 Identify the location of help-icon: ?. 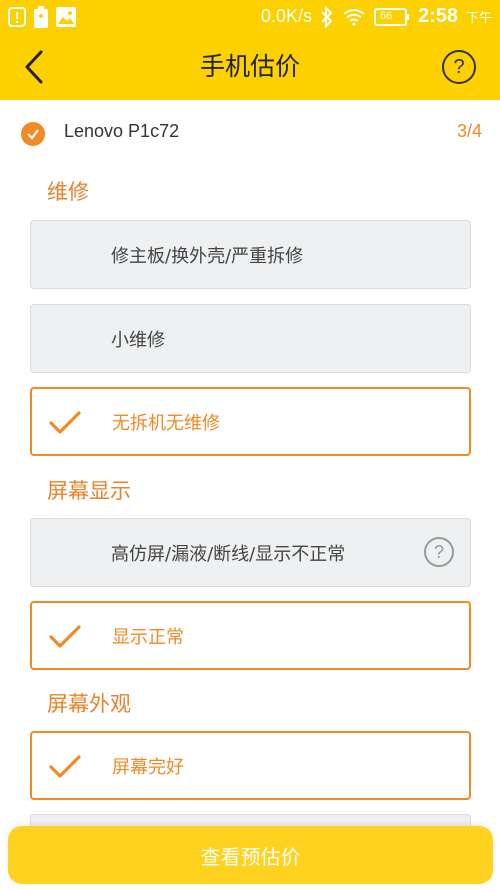
(439, 552).